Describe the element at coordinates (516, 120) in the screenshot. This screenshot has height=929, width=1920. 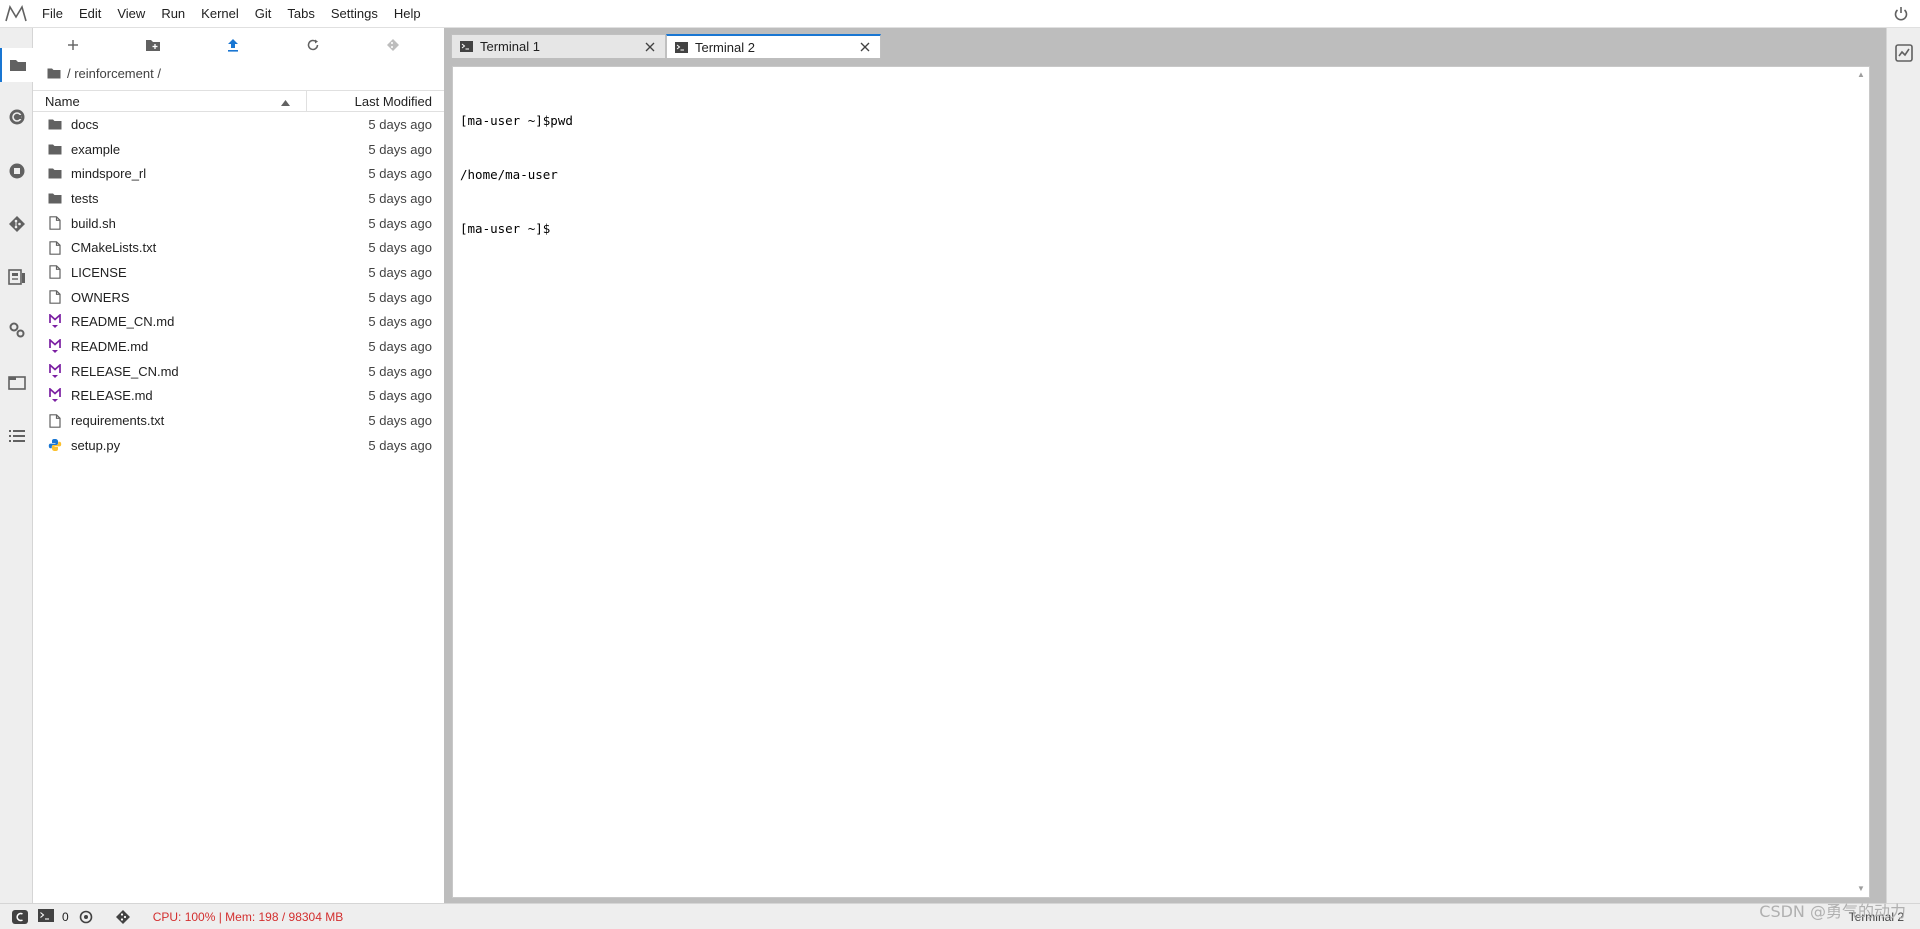
I see `terminal-line: [ma-user ~]$pwd` at that location.